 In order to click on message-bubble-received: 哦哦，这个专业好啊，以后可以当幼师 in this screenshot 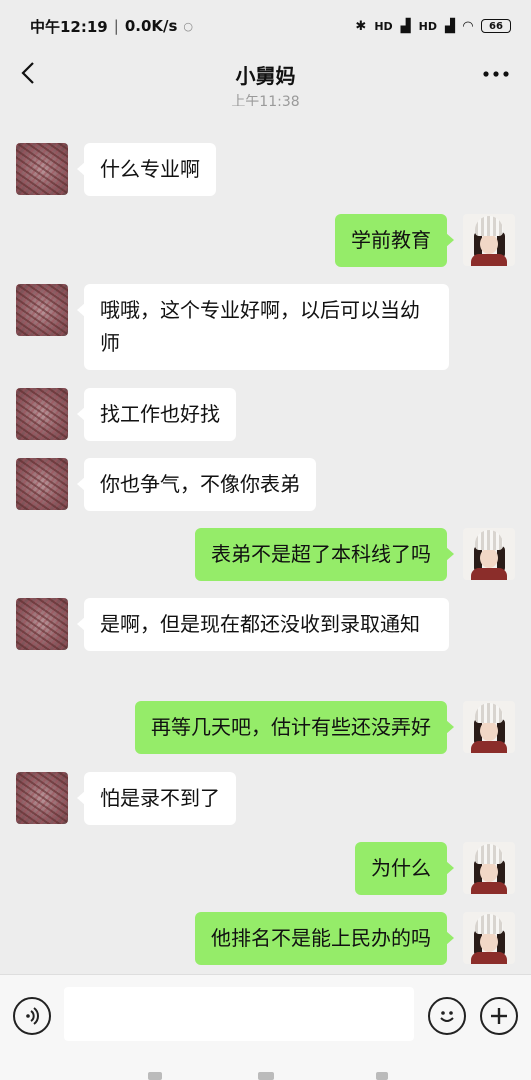, I will do `click(263, 327)`.